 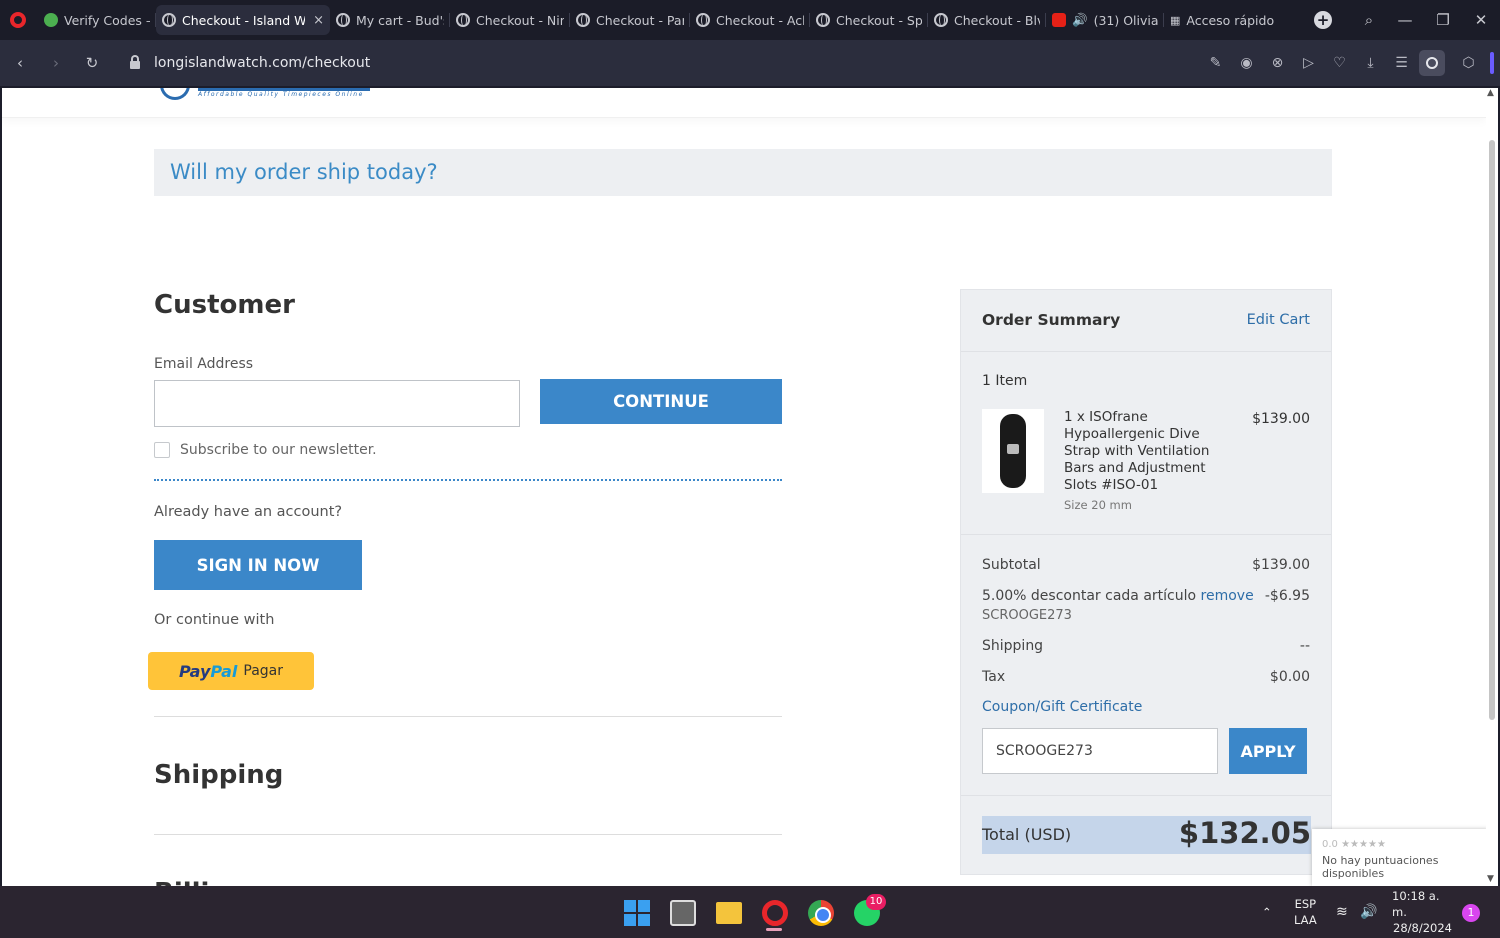 I want to click on shipping-label: Shipping, so click(x=1013, y=646).